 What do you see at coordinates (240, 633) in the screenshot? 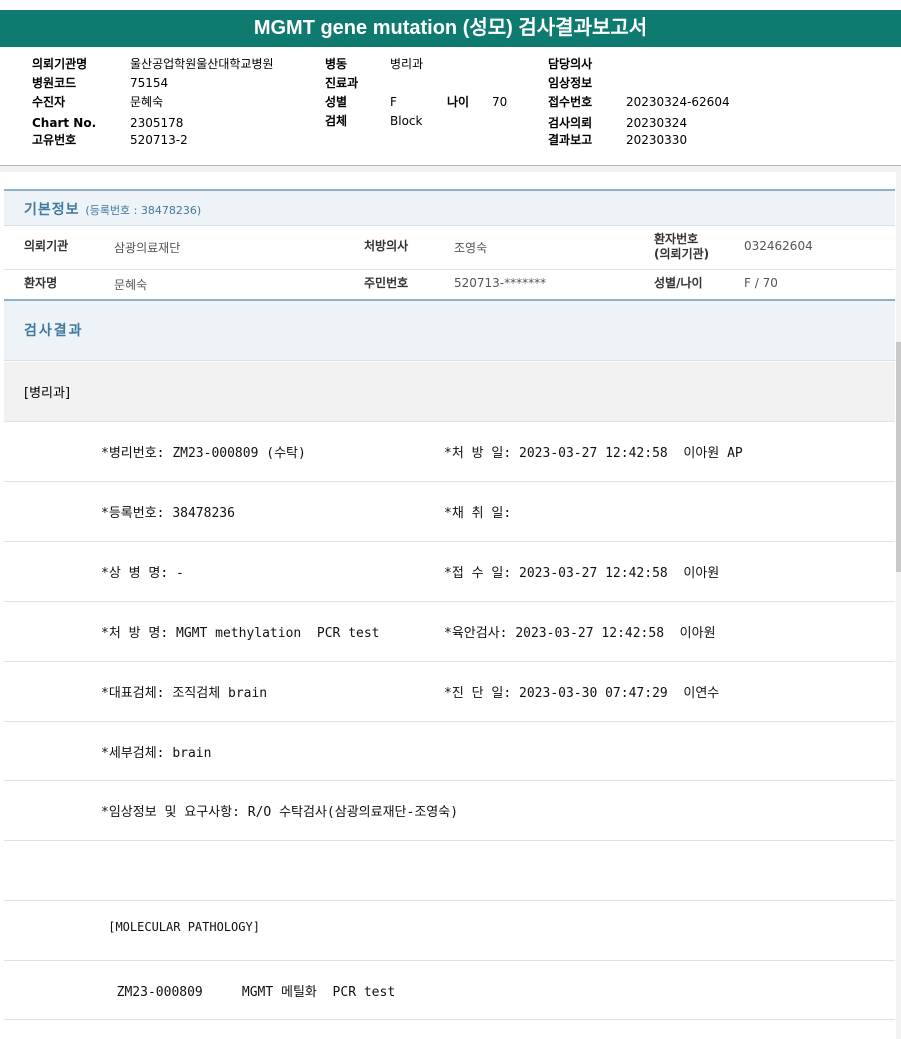
I see `result-left: *처 방 명: MGMT methylation PCR test` at bounding box center [240, 633].